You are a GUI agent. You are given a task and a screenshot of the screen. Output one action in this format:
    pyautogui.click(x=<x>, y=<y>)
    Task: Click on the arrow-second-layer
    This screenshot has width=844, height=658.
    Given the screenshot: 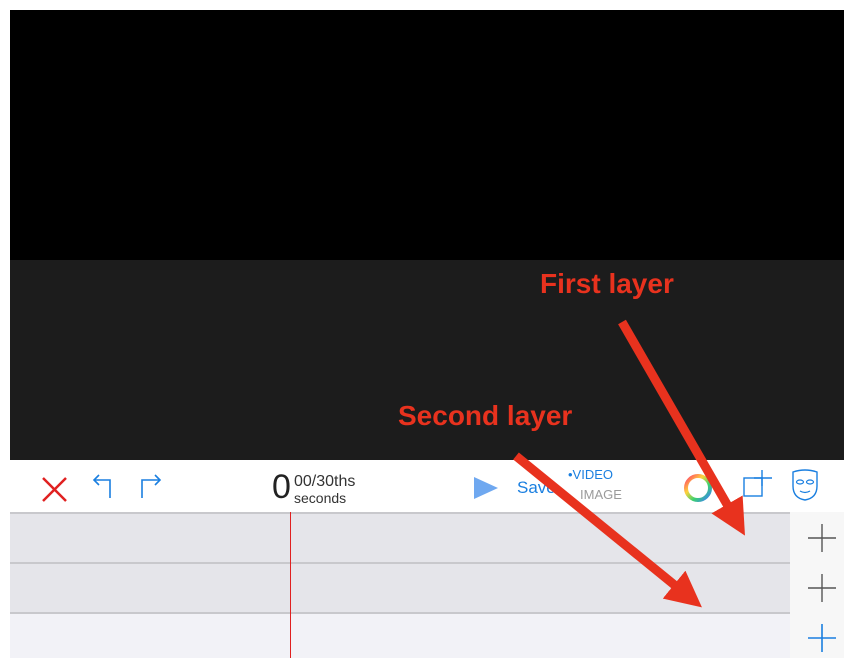 What is the action you would take?
    pyautogui.click(x=607, y=530)
    